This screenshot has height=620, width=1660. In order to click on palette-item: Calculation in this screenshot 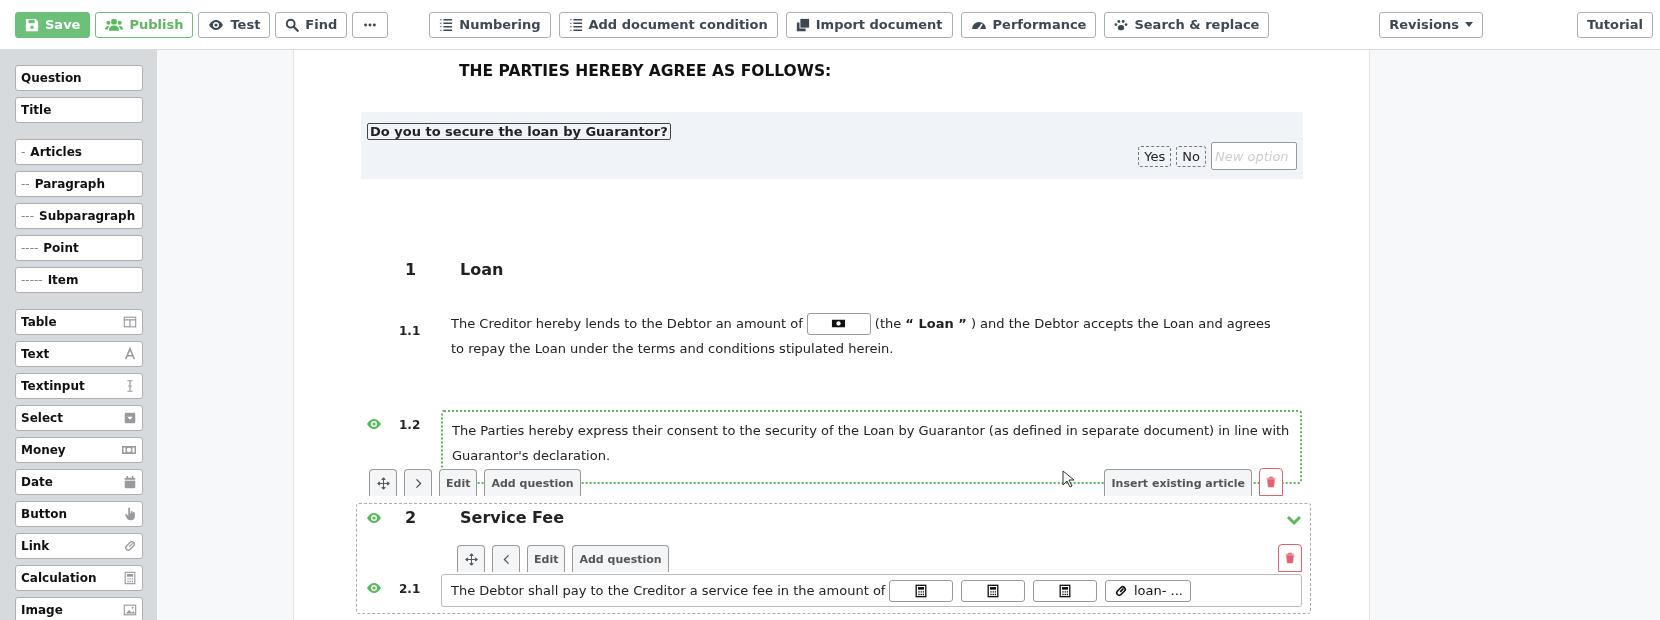, I will do `click(79, 578)`.